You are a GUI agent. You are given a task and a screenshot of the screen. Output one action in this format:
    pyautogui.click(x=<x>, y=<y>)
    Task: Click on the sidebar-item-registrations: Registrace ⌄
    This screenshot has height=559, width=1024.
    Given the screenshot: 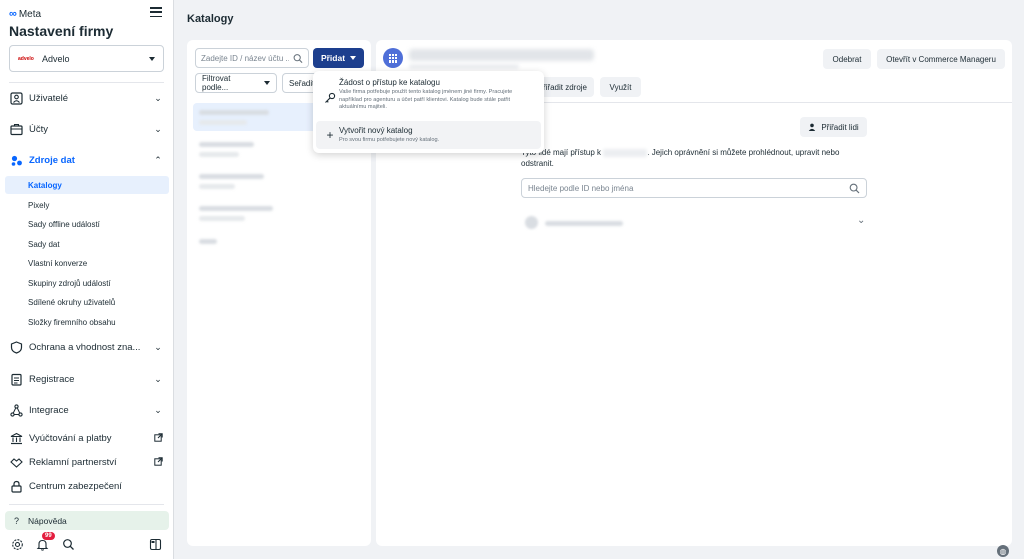 What is the action you would take?
    pyautogui.click(x=86, y=379)
    